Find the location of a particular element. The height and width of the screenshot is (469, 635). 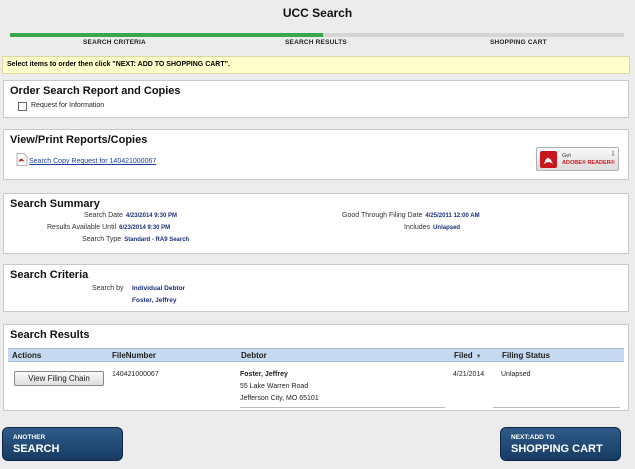

add-to-cart-big-label: SHOPPING CART is located at coordinates (557, 449).